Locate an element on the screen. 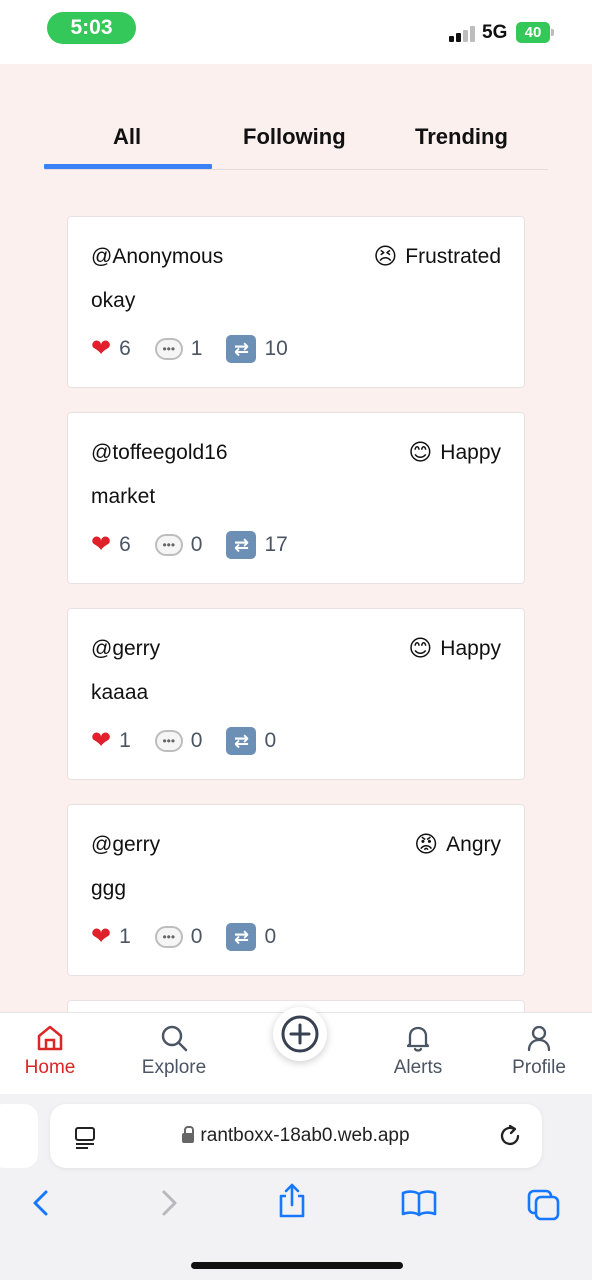 The width and height of the screenshot is (592, 1280). address-bar: rantboxx-18ab0.web.app is located at coordinates (296, 1136).